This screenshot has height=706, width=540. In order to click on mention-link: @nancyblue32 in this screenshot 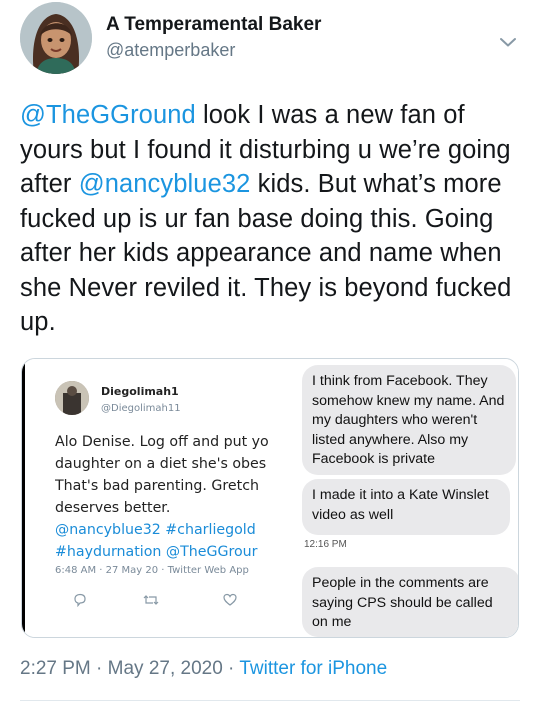, I will do `click(165, 184)`.